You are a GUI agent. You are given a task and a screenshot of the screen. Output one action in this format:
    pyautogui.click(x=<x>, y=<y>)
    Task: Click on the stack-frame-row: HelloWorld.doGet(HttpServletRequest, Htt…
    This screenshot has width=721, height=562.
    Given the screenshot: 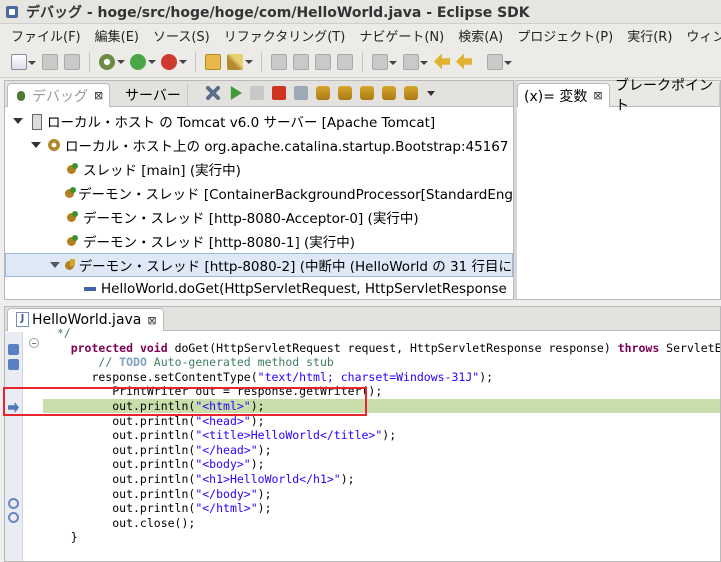 What is the action you would take?
    pyautogui.click(x=259, y=289)
    